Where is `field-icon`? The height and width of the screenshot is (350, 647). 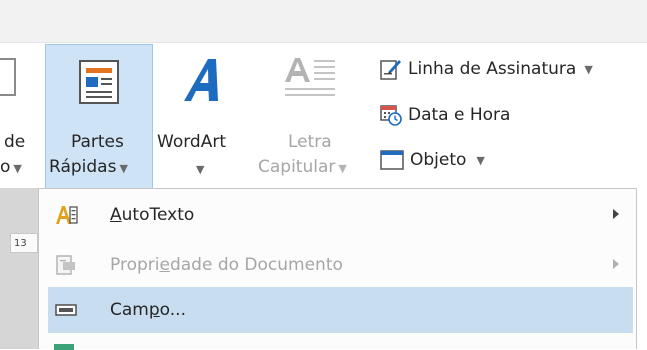
field-icon is located at coordinates (66, 310).